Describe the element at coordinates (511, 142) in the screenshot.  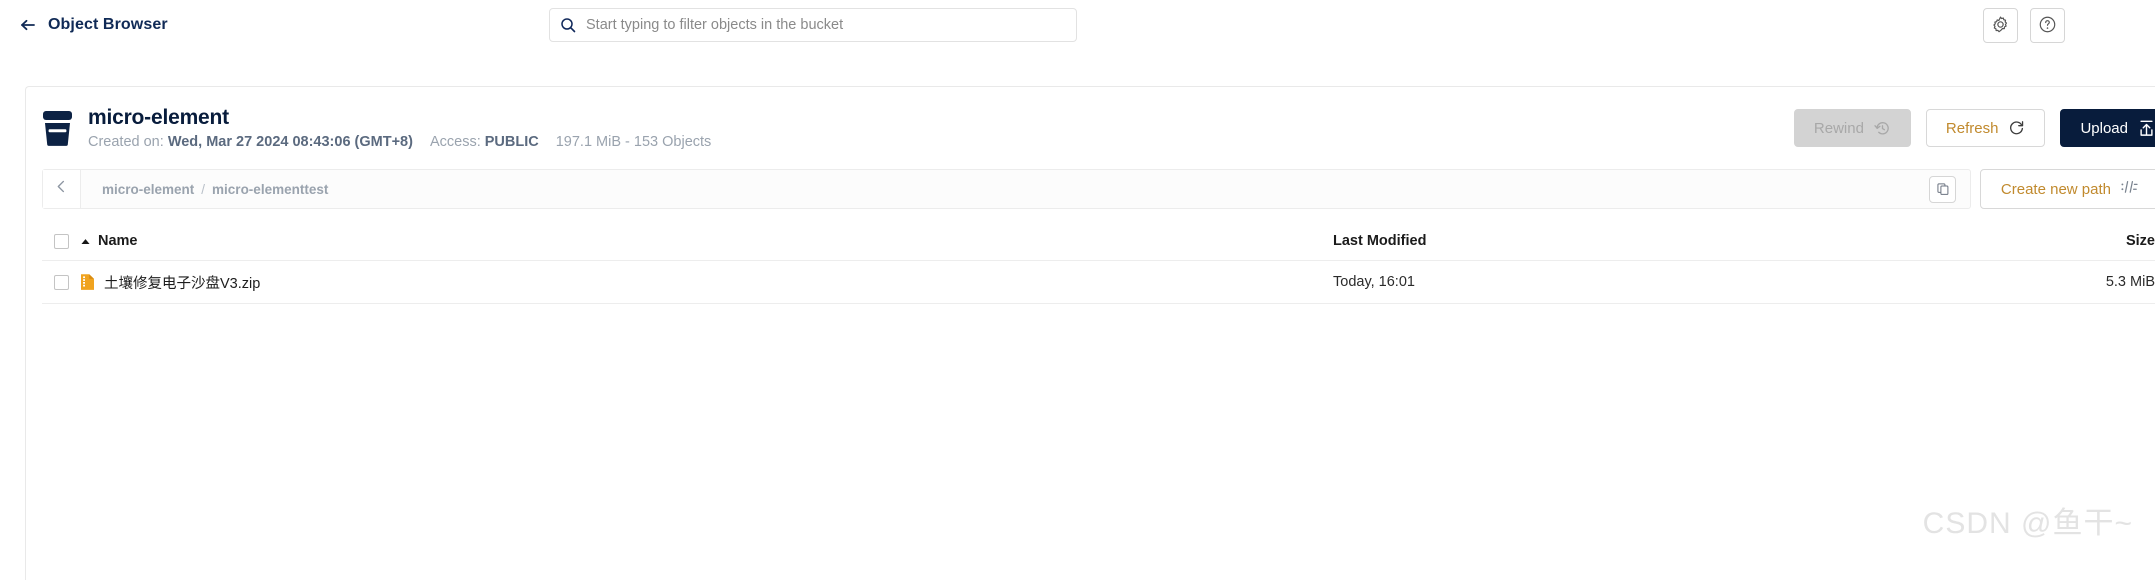
I see `access-value: PUBLIC` at that location.